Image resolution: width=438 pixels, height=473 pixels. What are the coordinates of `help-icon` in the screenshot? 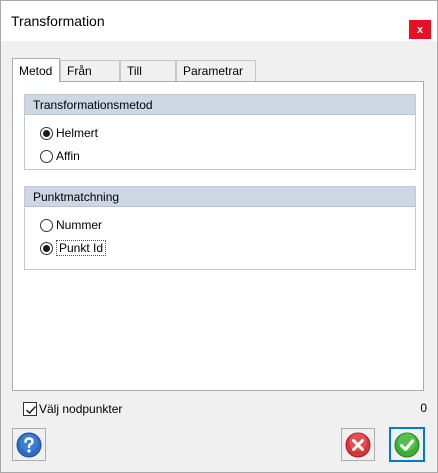 It's located at (29, 444).